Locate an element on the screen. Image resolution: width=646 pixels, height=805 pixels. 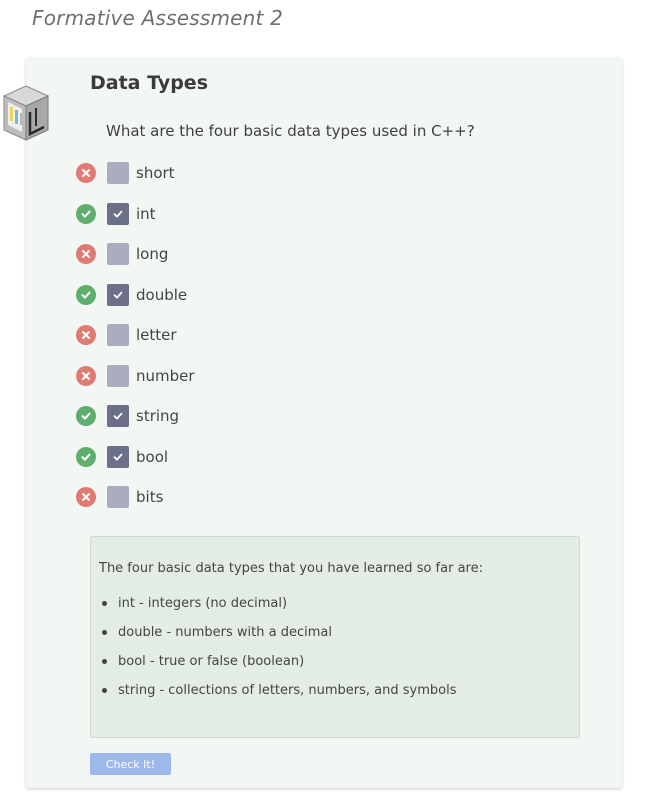
card-title: Data Types is located at coordinates (149, 83).